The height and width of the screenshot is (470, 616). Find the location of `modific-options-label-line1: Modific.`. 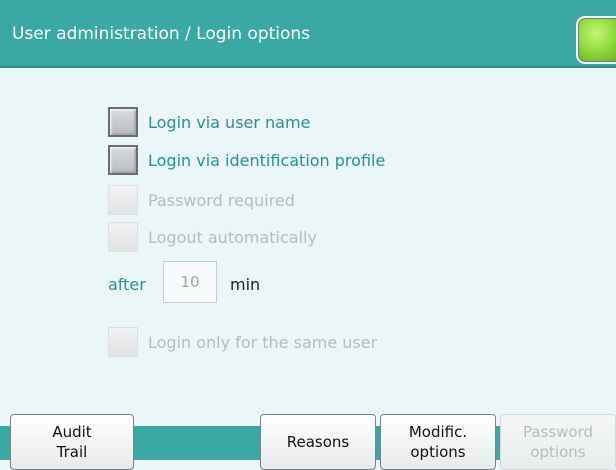

modific-options-label-line1: Modific. is located at coordinates (438, 432).